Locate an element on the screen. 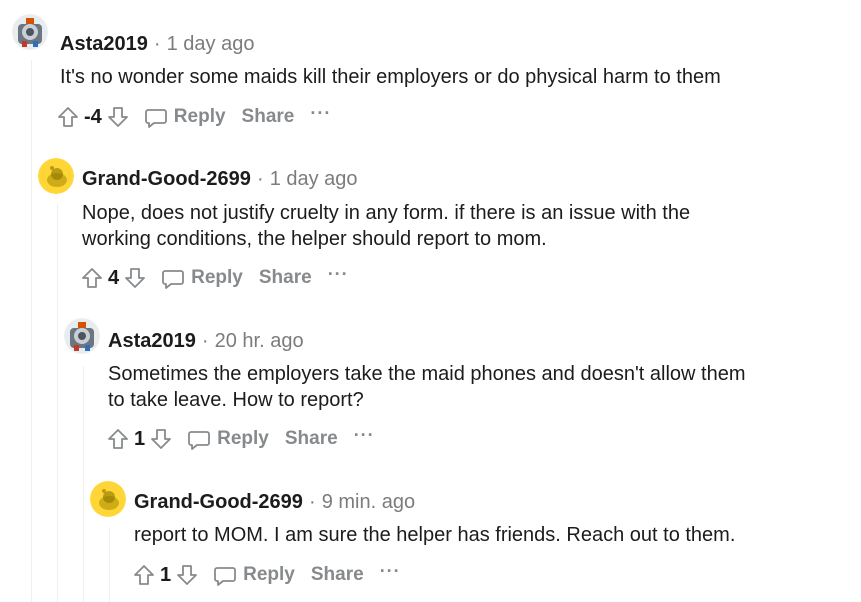 Image resolution: width=861 pixels, height=602 pixels. comment-actions: -4 Reply Share ··· is located at coordinates (193, 117).